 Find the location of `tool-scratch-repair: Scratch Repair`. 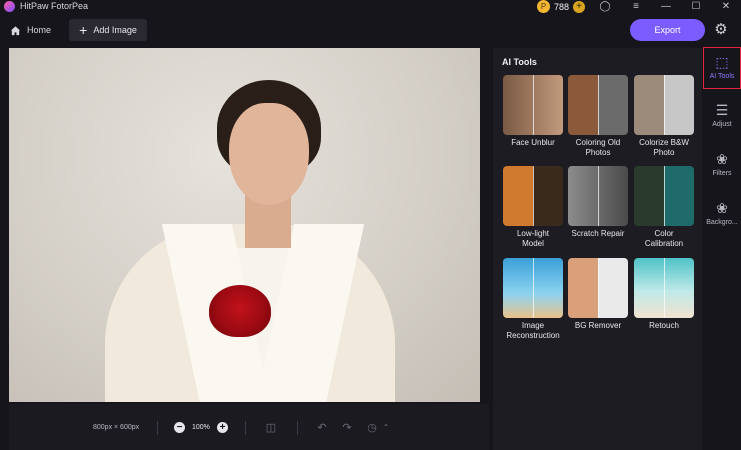

tool-scratch-repair: Scratch Repair is located at coordinates (598, 202).